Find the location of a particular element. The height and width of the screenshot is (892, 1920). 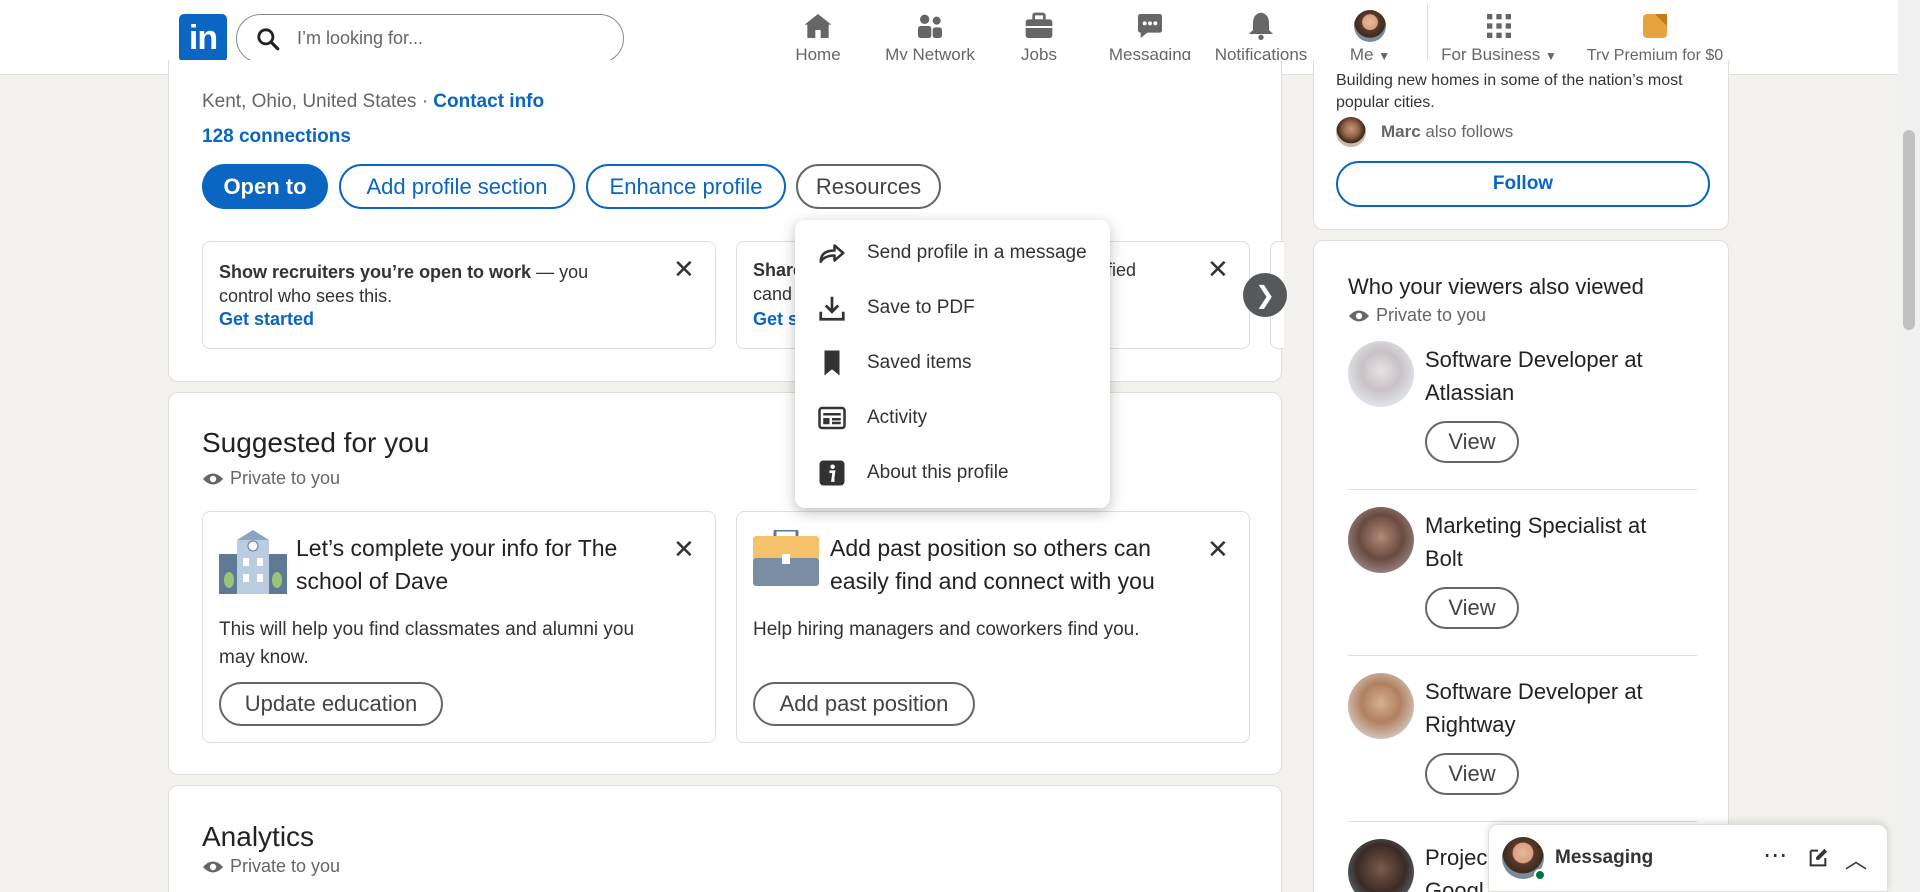

location-text: Kent, Ohio, United States is located at coordinates (309, 101).